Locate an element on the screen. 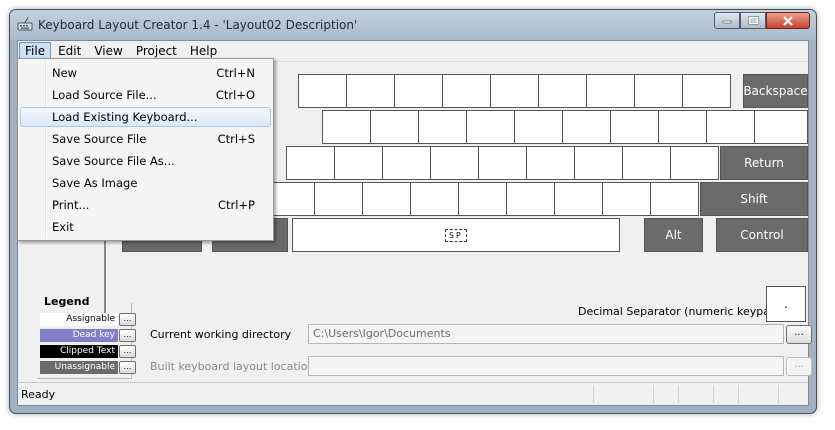  menu-item-label: Save As Image is located at coordinates (95, 183).